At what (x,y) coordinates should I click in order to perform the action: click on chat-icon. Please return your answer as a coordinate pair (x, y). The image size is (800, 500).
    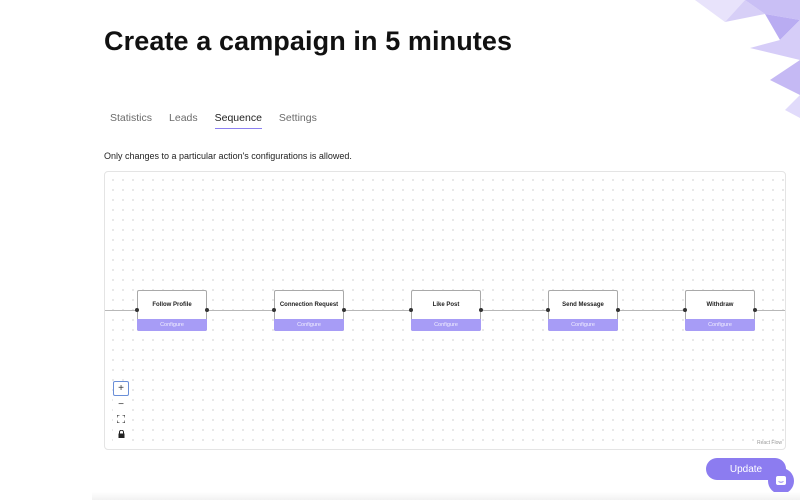
    Looking at the image, I should click on (781, 481).